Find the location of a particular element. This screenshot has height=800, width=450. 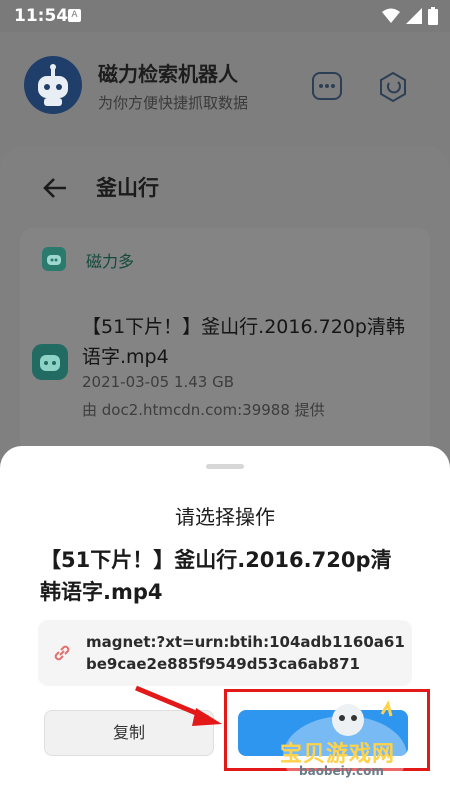

chat-button is located at coordinates (327, 86).